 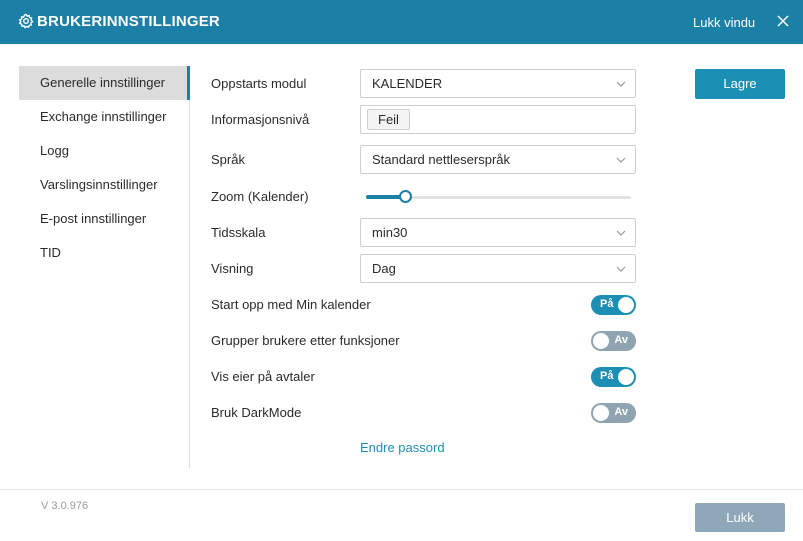 What do you see at coordinates (498, 119) in the screenshot?
I see `info-level-multiselect: Feil` at bounding box center [498, 119].